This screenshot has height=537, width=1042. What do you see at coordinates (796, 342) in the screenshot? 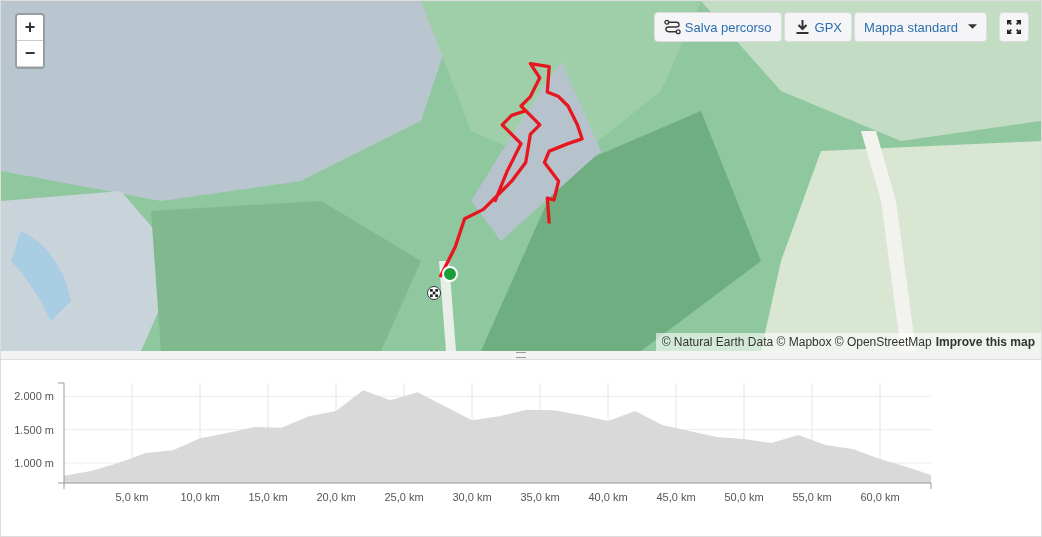
I see `attribution-text: © Natural Earth Data © Mapbox © OpenStreetMap` at bounding box center [796, 342].